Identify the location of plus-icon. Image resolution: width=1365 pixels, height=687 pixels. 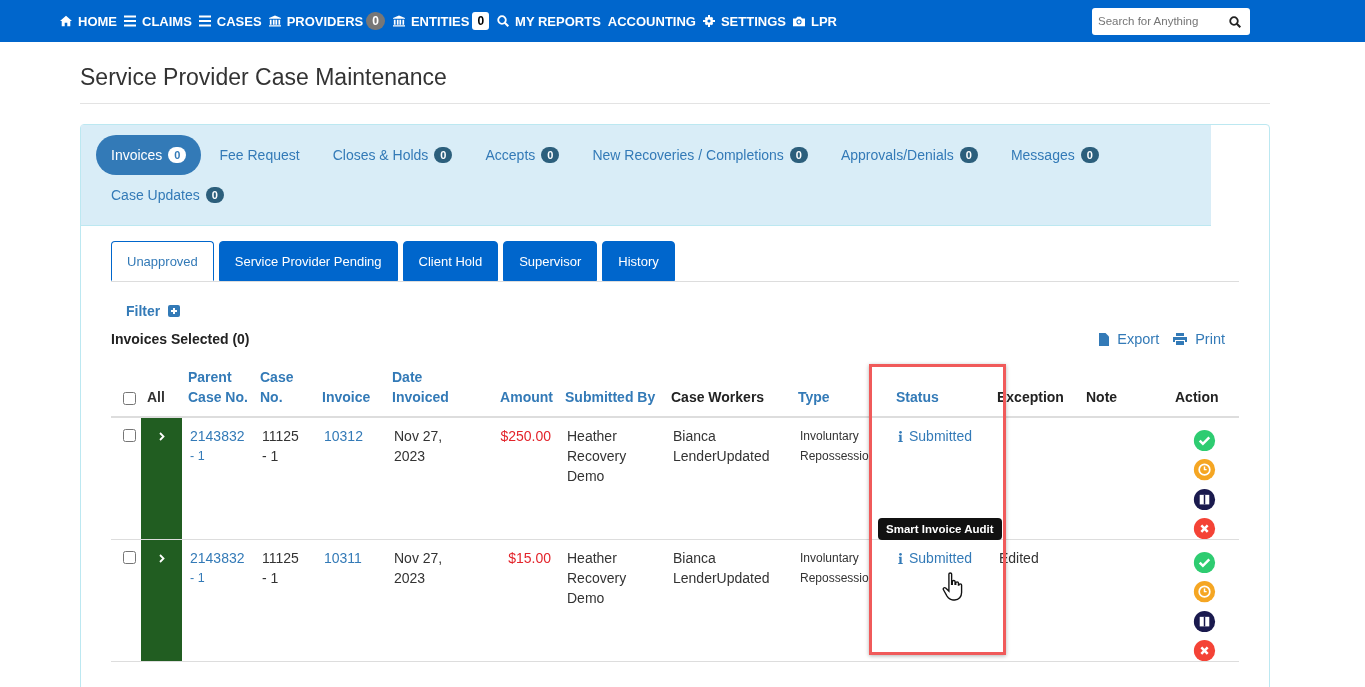
(174, 311).